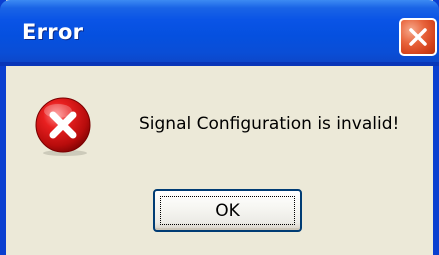 Image resolution: width=439 pixels, height=255 pixels. I want to click on ok-button-label: OK, so click(227, 211).